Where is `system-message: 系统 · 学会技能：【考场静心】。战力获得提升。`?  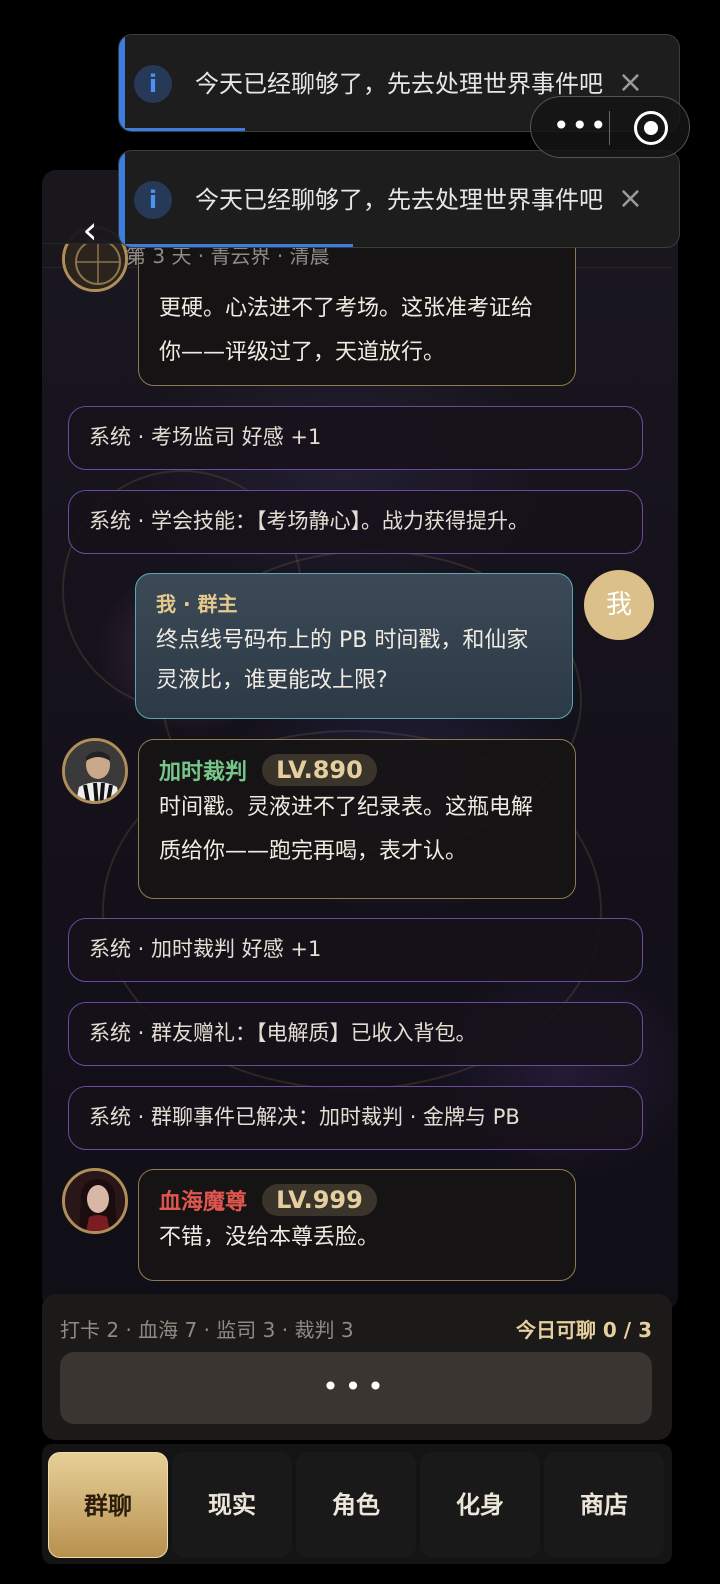 system-message: 系统 · 学会技能：【考场静心】。战力获得提升。 is located at coordinates (355, 522).